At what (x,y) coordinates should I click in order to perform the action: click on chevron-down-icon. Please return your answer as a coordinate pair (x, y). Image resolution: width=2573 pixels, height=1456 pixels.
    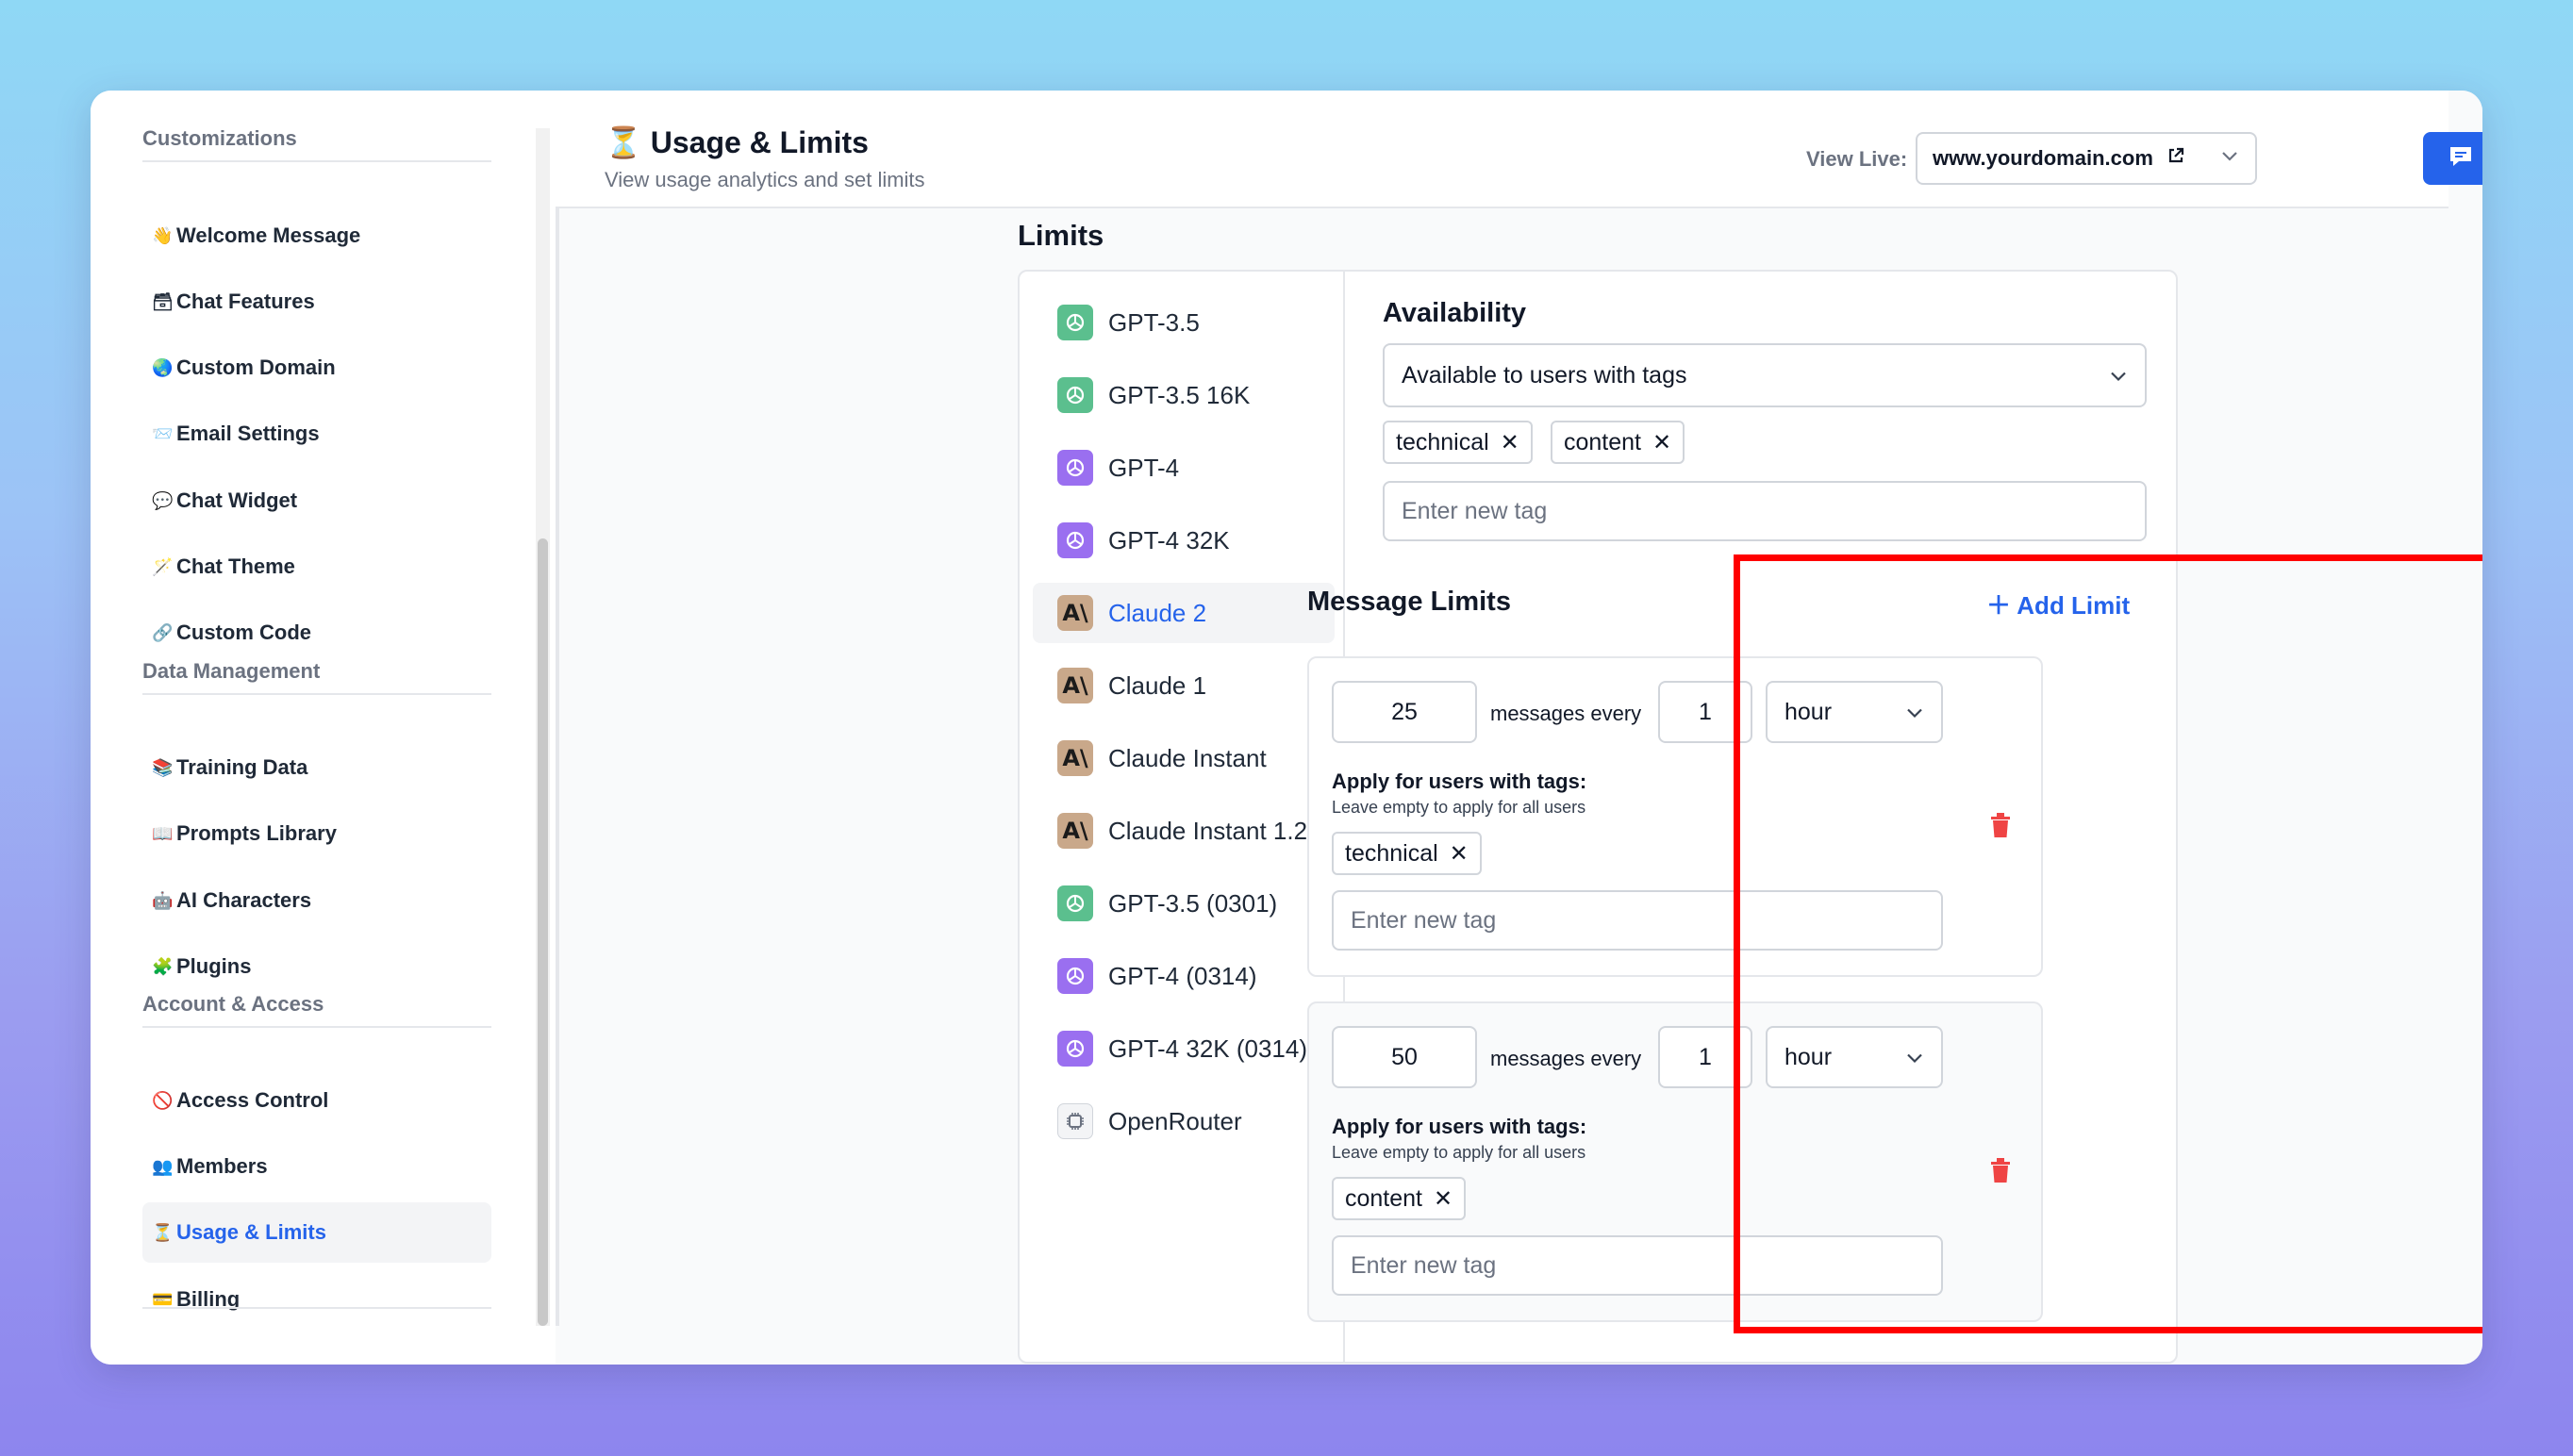
    Looking at the image, I should click on (2230, 158).